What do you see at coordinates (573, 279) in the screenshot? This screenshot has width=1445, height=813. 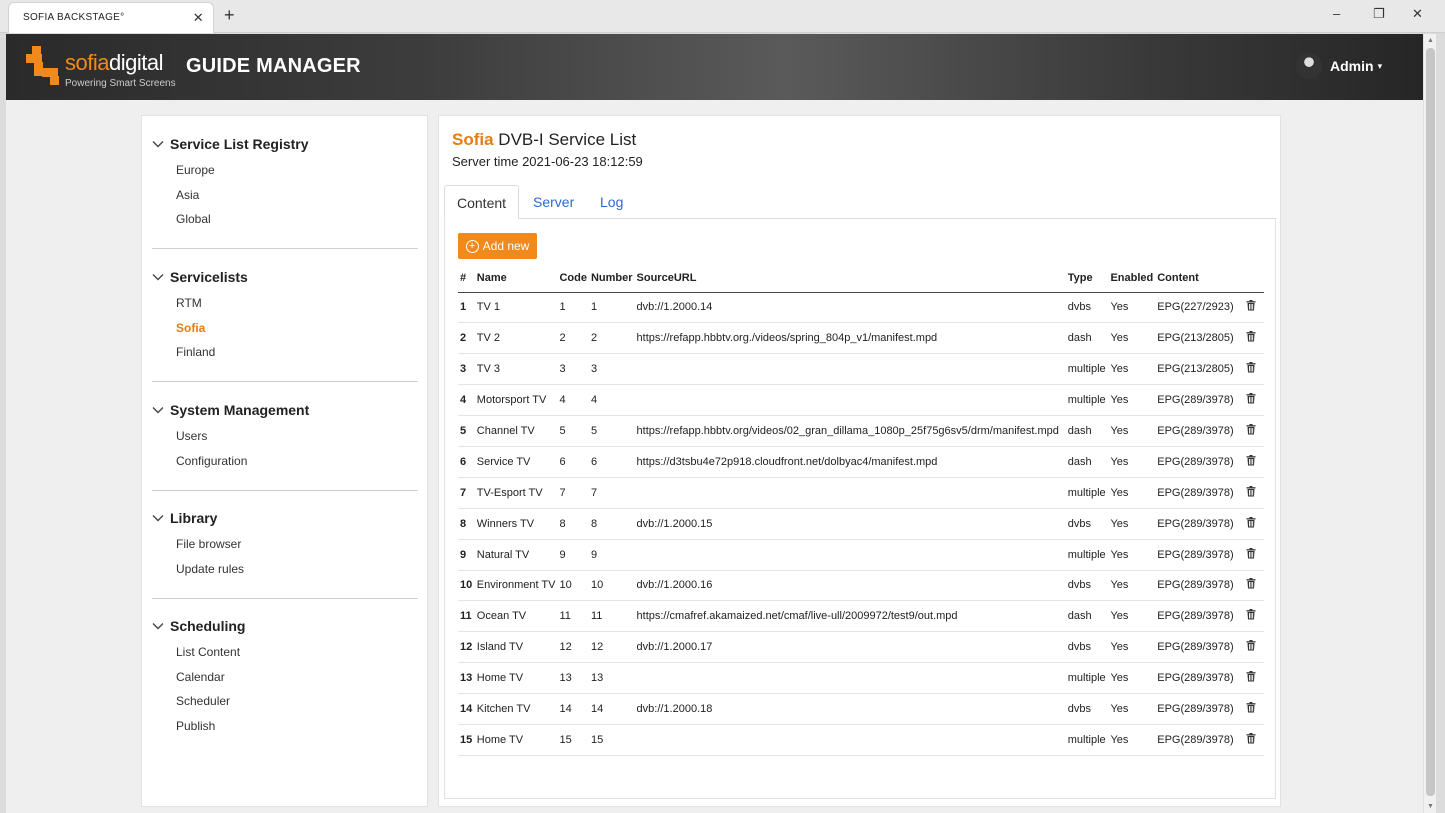 I see `column-header-code: Code` at bounding box center [573, 279].